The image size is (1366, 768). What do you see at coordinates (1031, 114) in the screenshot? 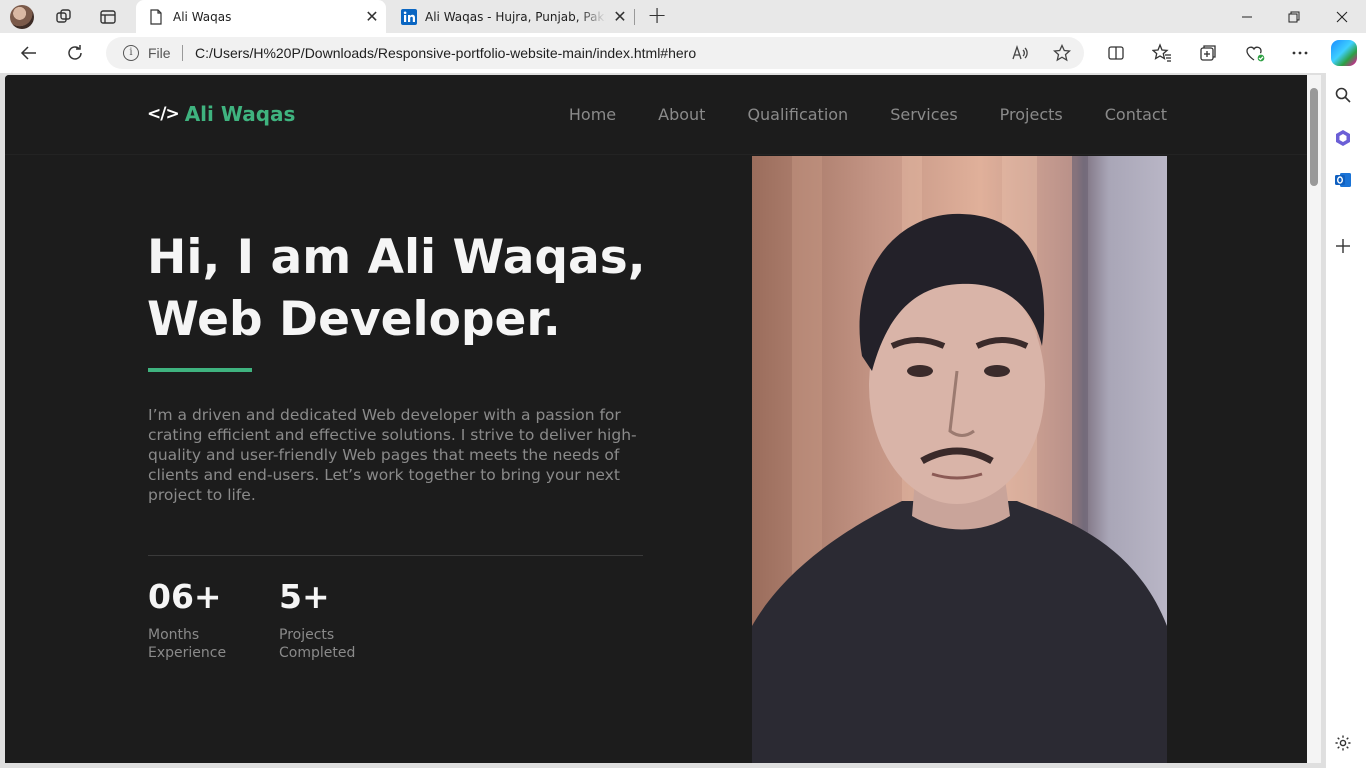
I see `nav-projects: Projects` at bounding box center [1031, 114].